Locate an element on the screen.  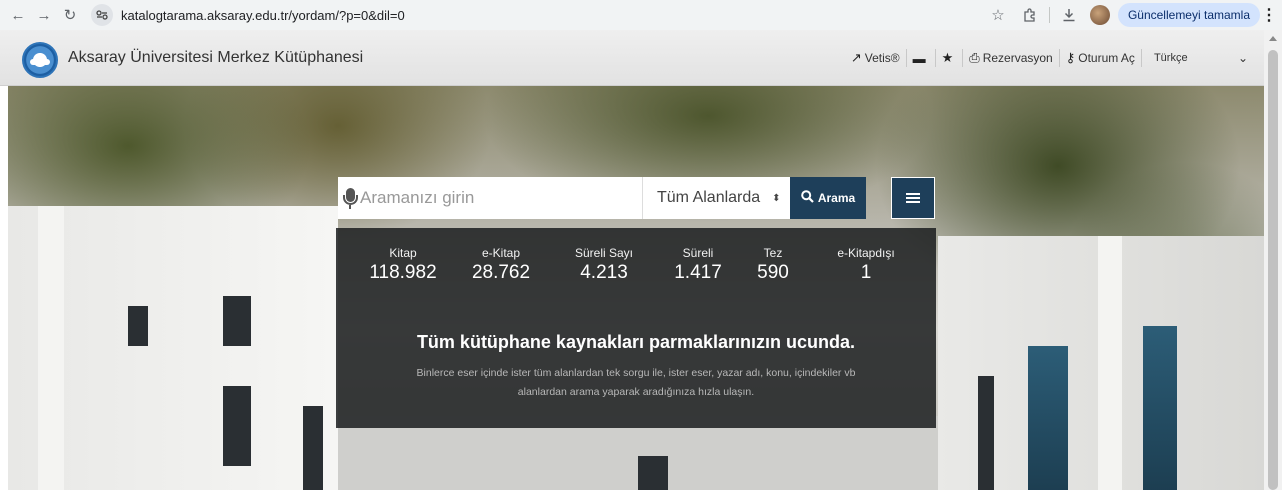
select-arrows-icon: ⬍ is located at coordinates (776, 198).